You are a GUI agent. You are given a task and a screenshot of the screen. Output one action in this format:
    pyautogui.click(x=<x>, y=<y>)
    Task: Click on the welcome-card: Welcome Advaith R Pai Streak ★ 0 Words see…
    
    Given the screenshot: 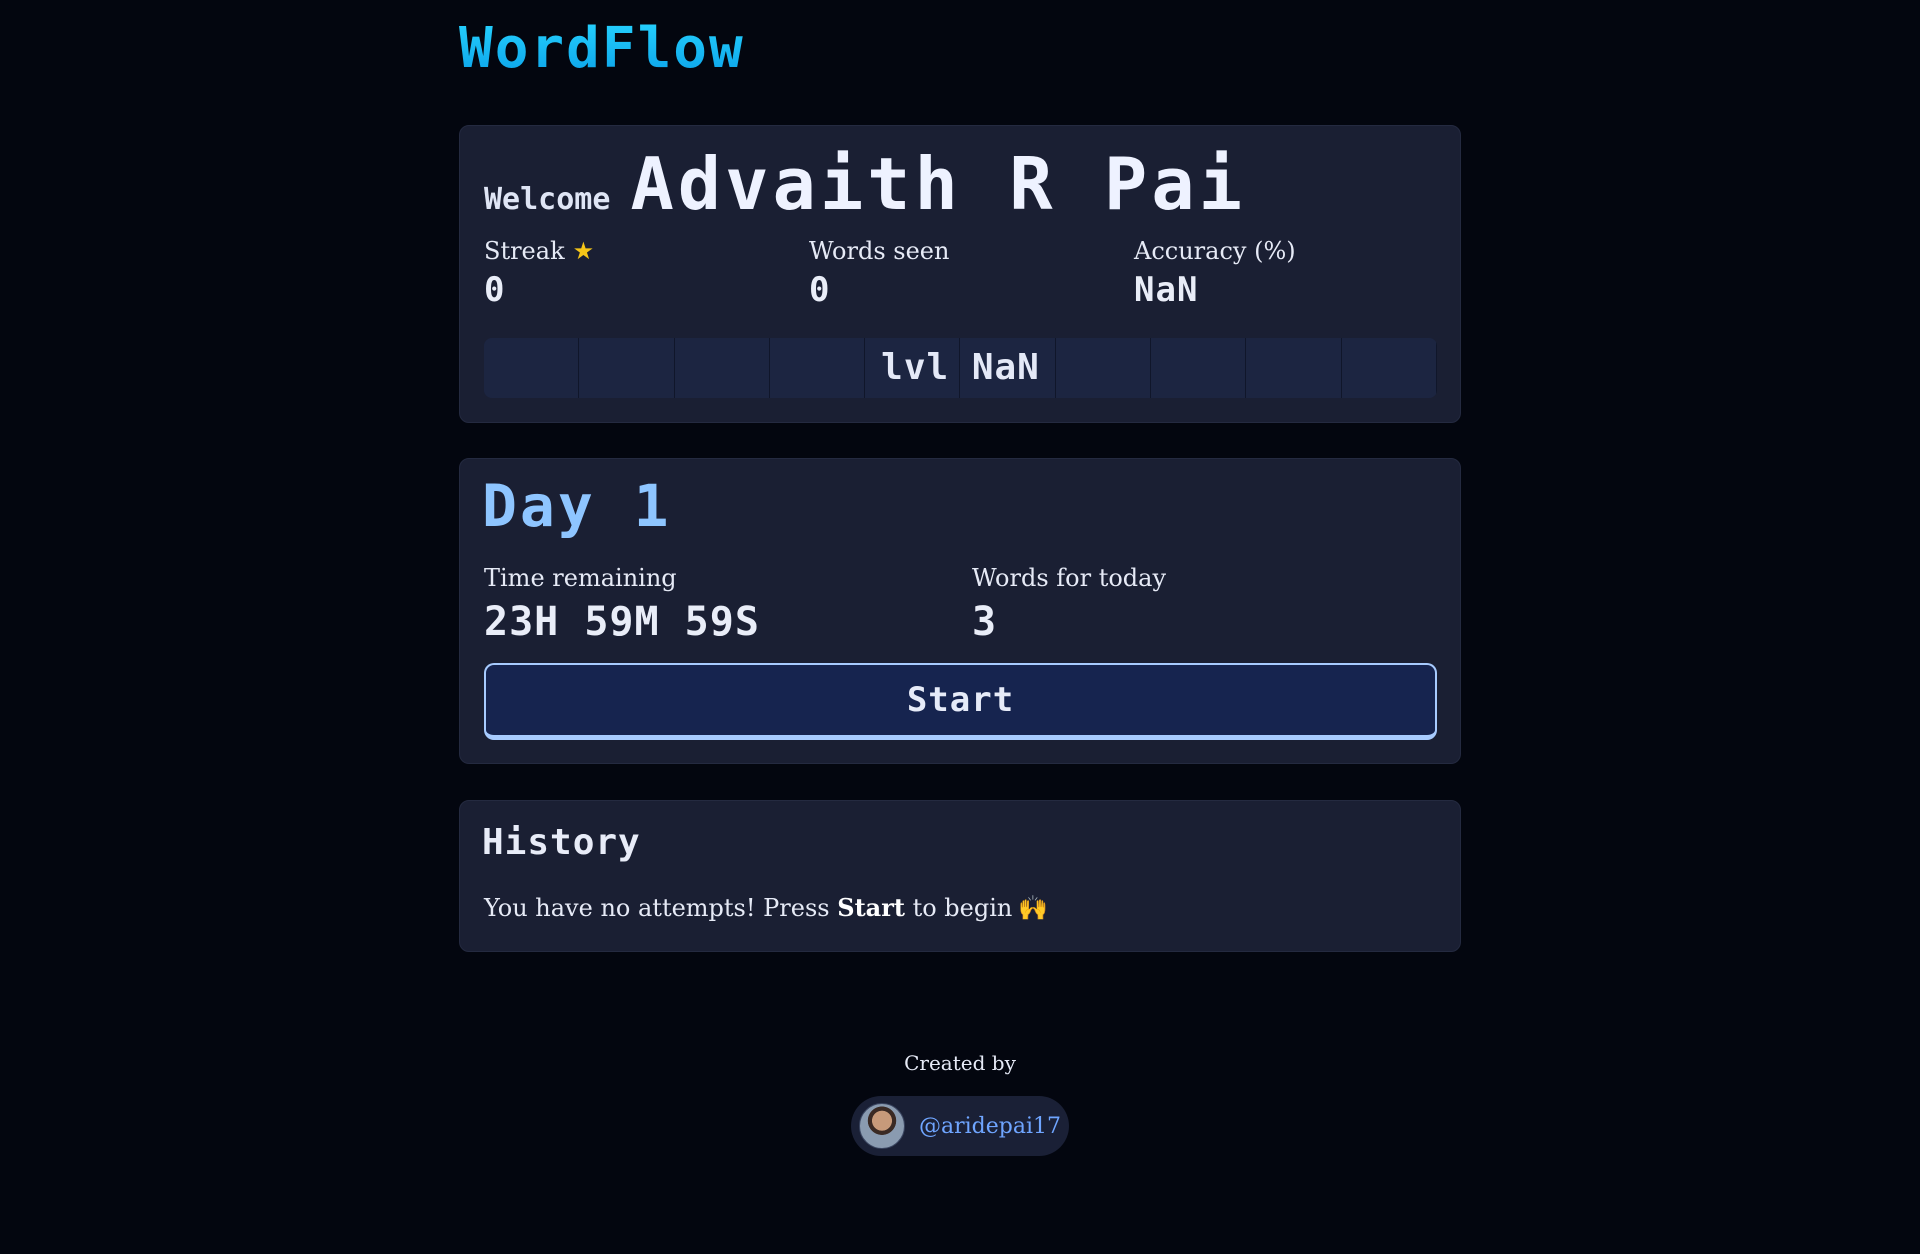 What is the action you would take?
    pyautogui.click(x=960, y=274)
    